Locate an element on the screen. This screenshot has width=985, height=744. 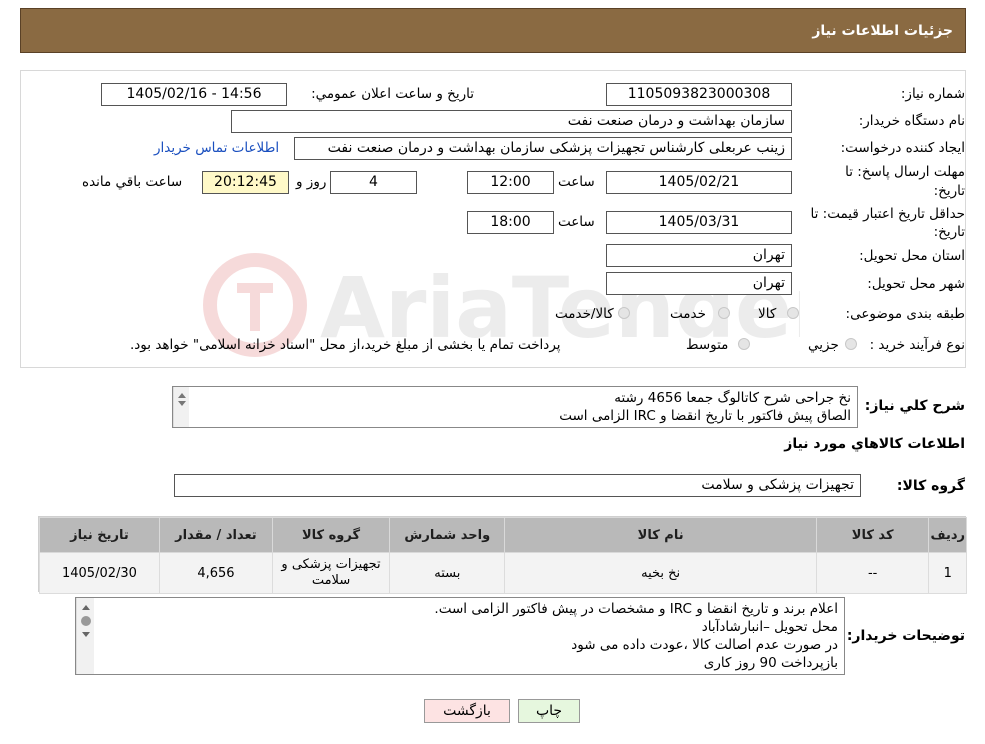
need-number-field: 1105093823000308 is located at coordinates (699, 94).